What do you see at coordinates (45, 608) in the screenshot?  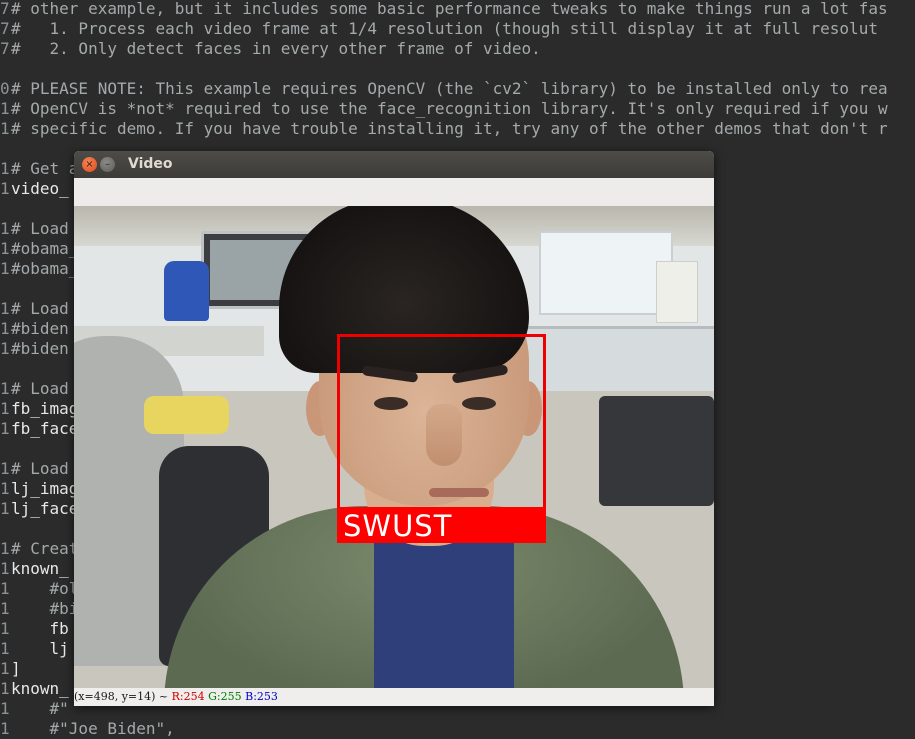 I see `code-text: #bi` at bounding box center [45, 608].